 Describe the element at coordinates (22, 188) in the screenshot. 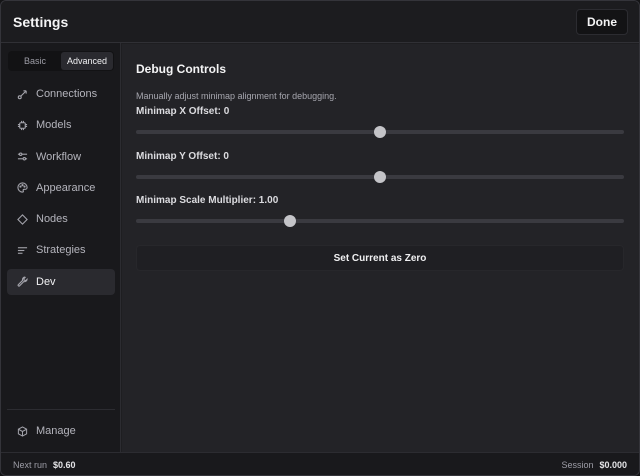

I see `palette-icon` at that location.